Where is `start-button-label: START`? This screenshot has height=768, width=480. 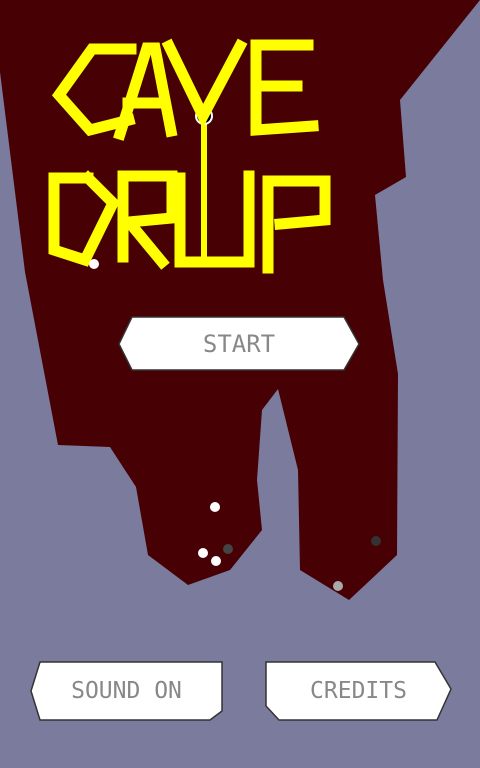
start-button-label: START is located at coordinates (239, 343).